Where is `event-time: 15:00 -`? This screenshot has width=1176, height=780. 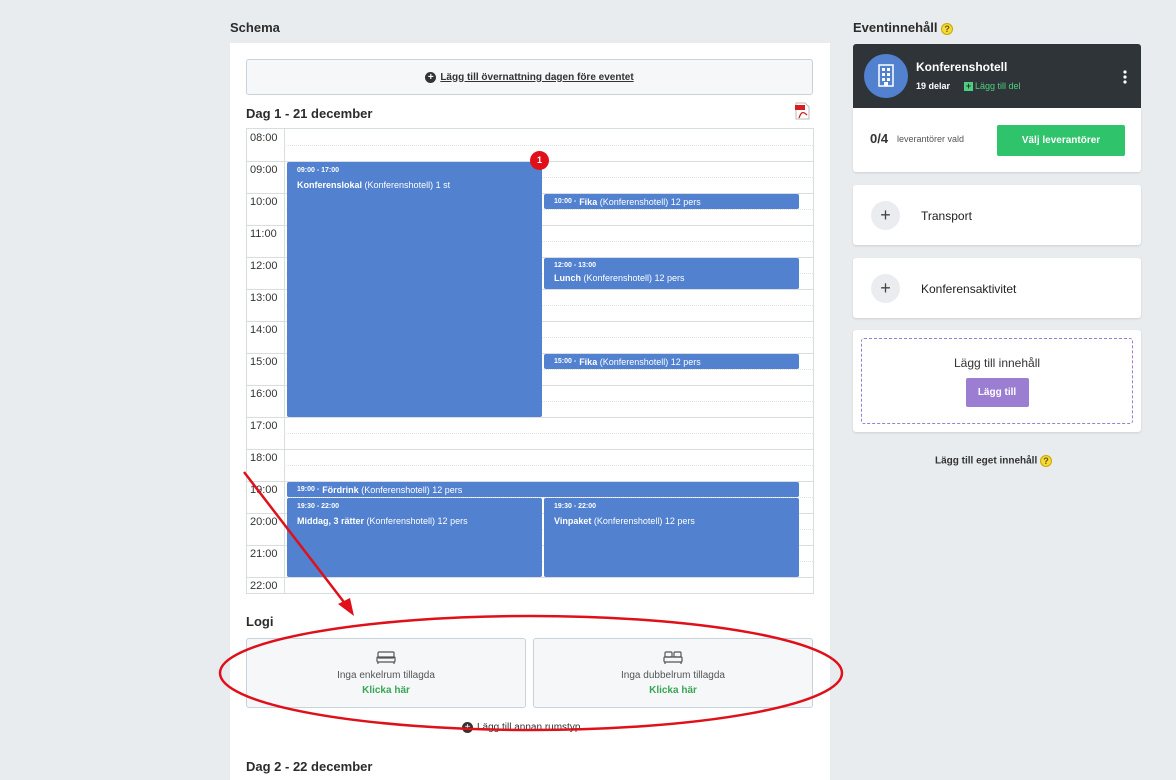
event-time: 15:00 - is located at coordinates (565, 361).